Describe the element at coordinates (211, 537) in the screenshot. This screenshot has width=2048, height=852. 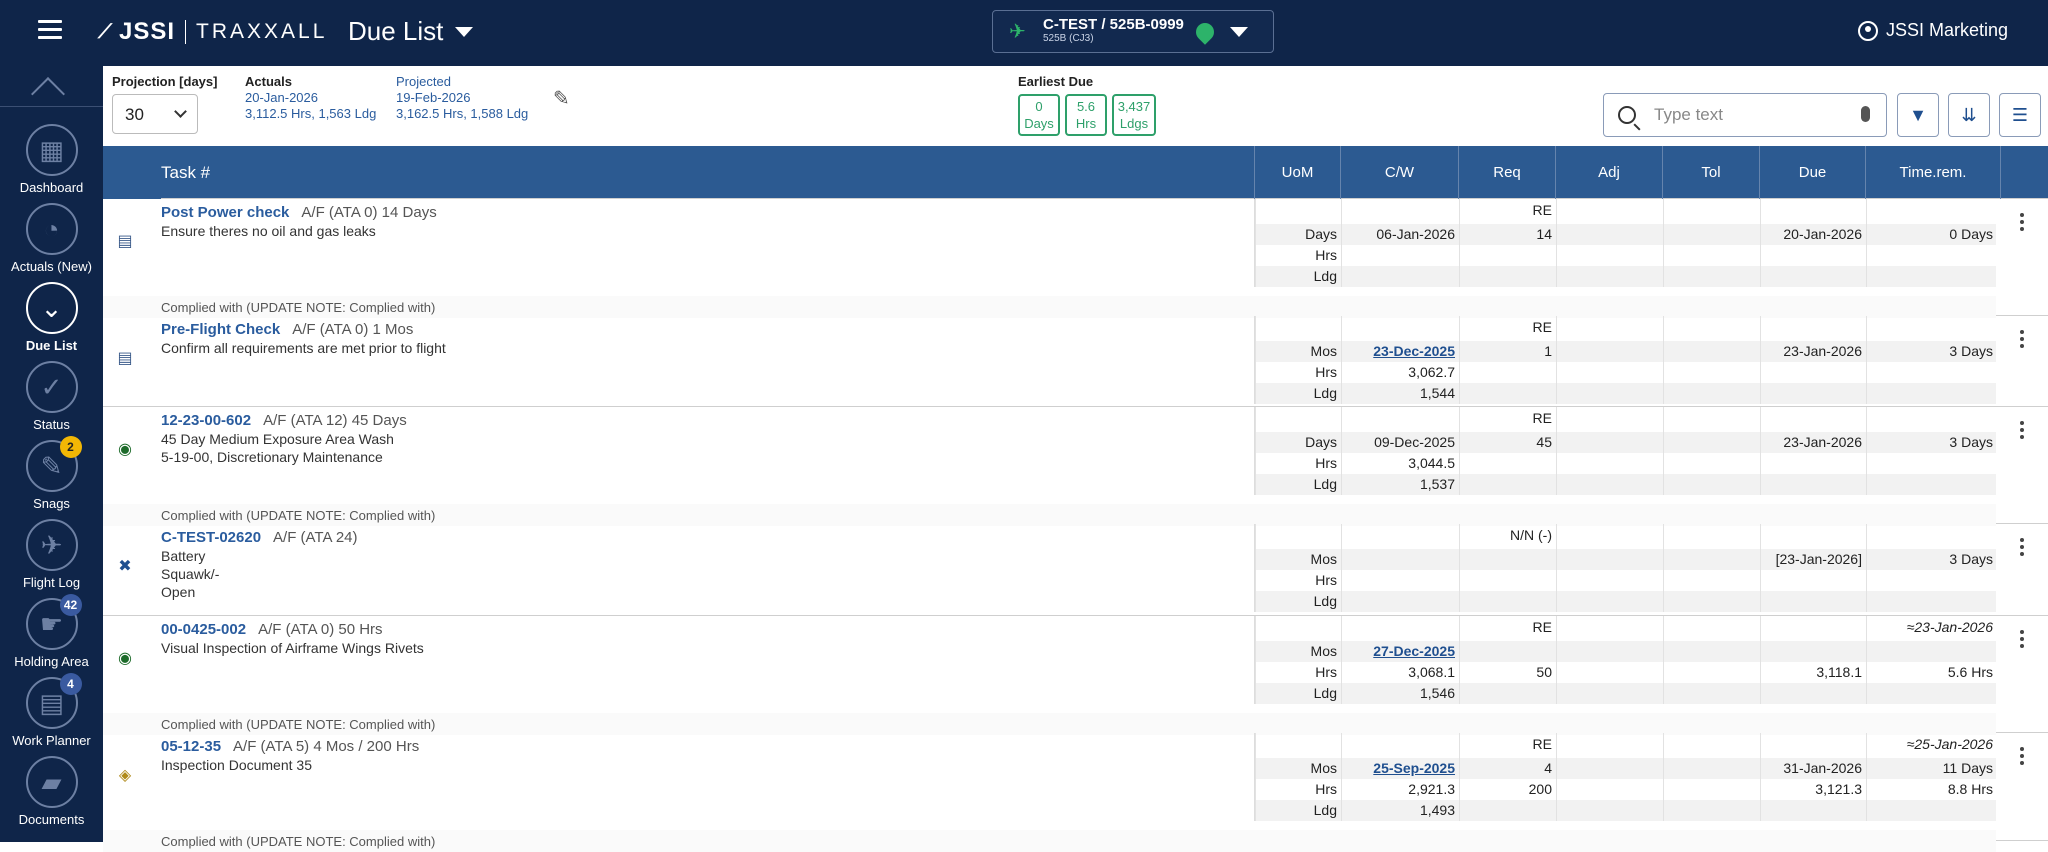
I see `task-code-link: C-TEST-02620` at that location.